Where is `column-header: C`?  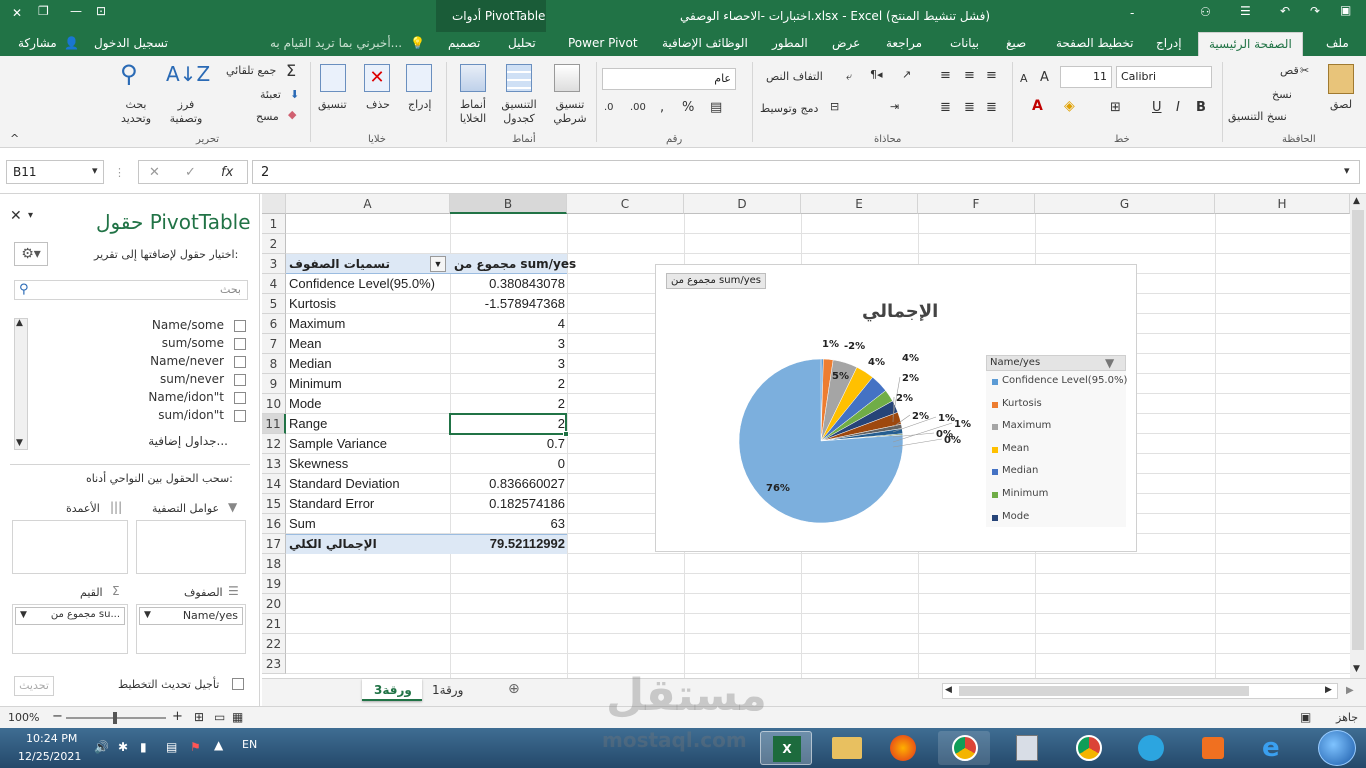 column-header: C is located at coordinates (625, 204).